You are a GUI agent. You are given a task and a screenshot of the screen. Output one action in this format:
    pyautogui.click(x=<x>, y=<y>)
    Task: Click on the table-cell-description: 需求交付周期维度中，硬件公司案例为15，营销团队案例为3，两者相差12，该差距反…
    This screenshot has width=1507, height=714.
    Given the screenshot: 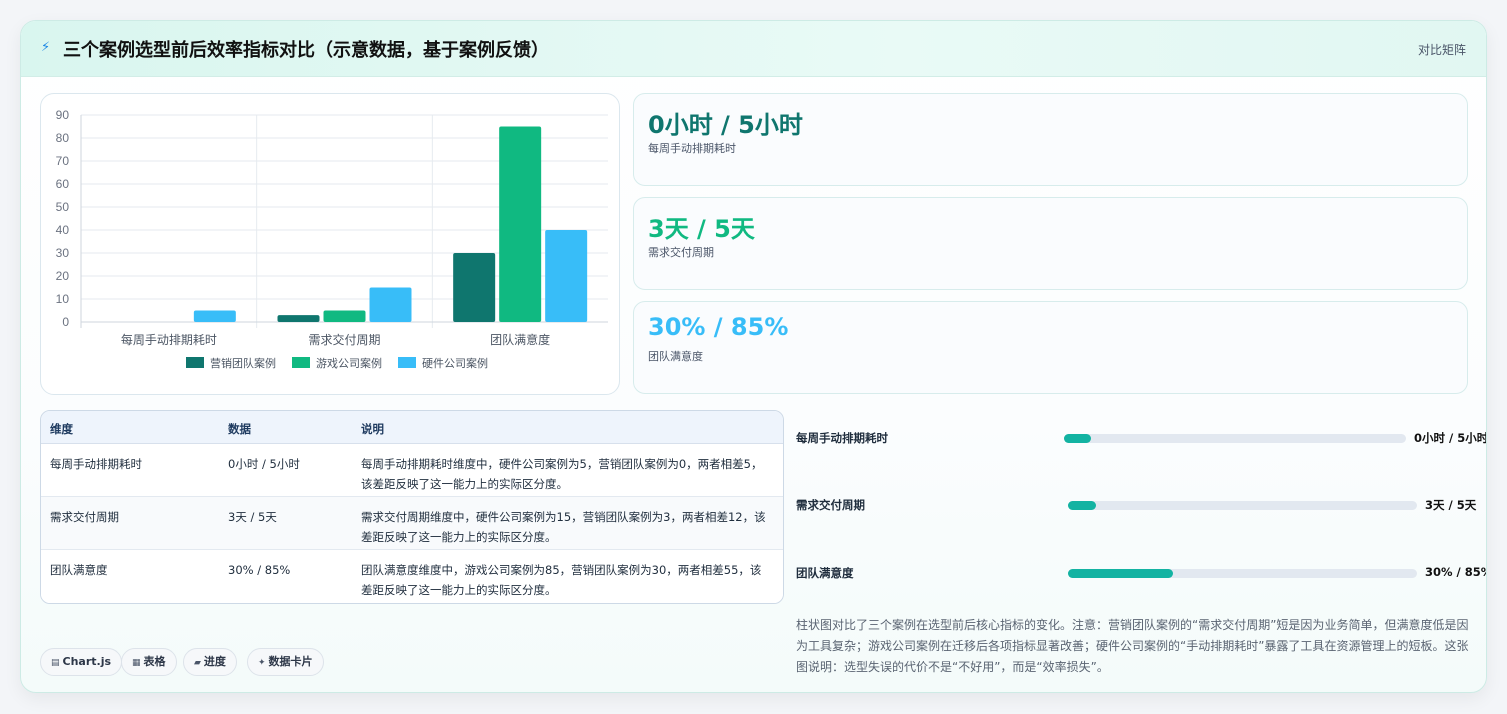 What is the action you would take?
    pyautogui.click(x=563, y=527)
    